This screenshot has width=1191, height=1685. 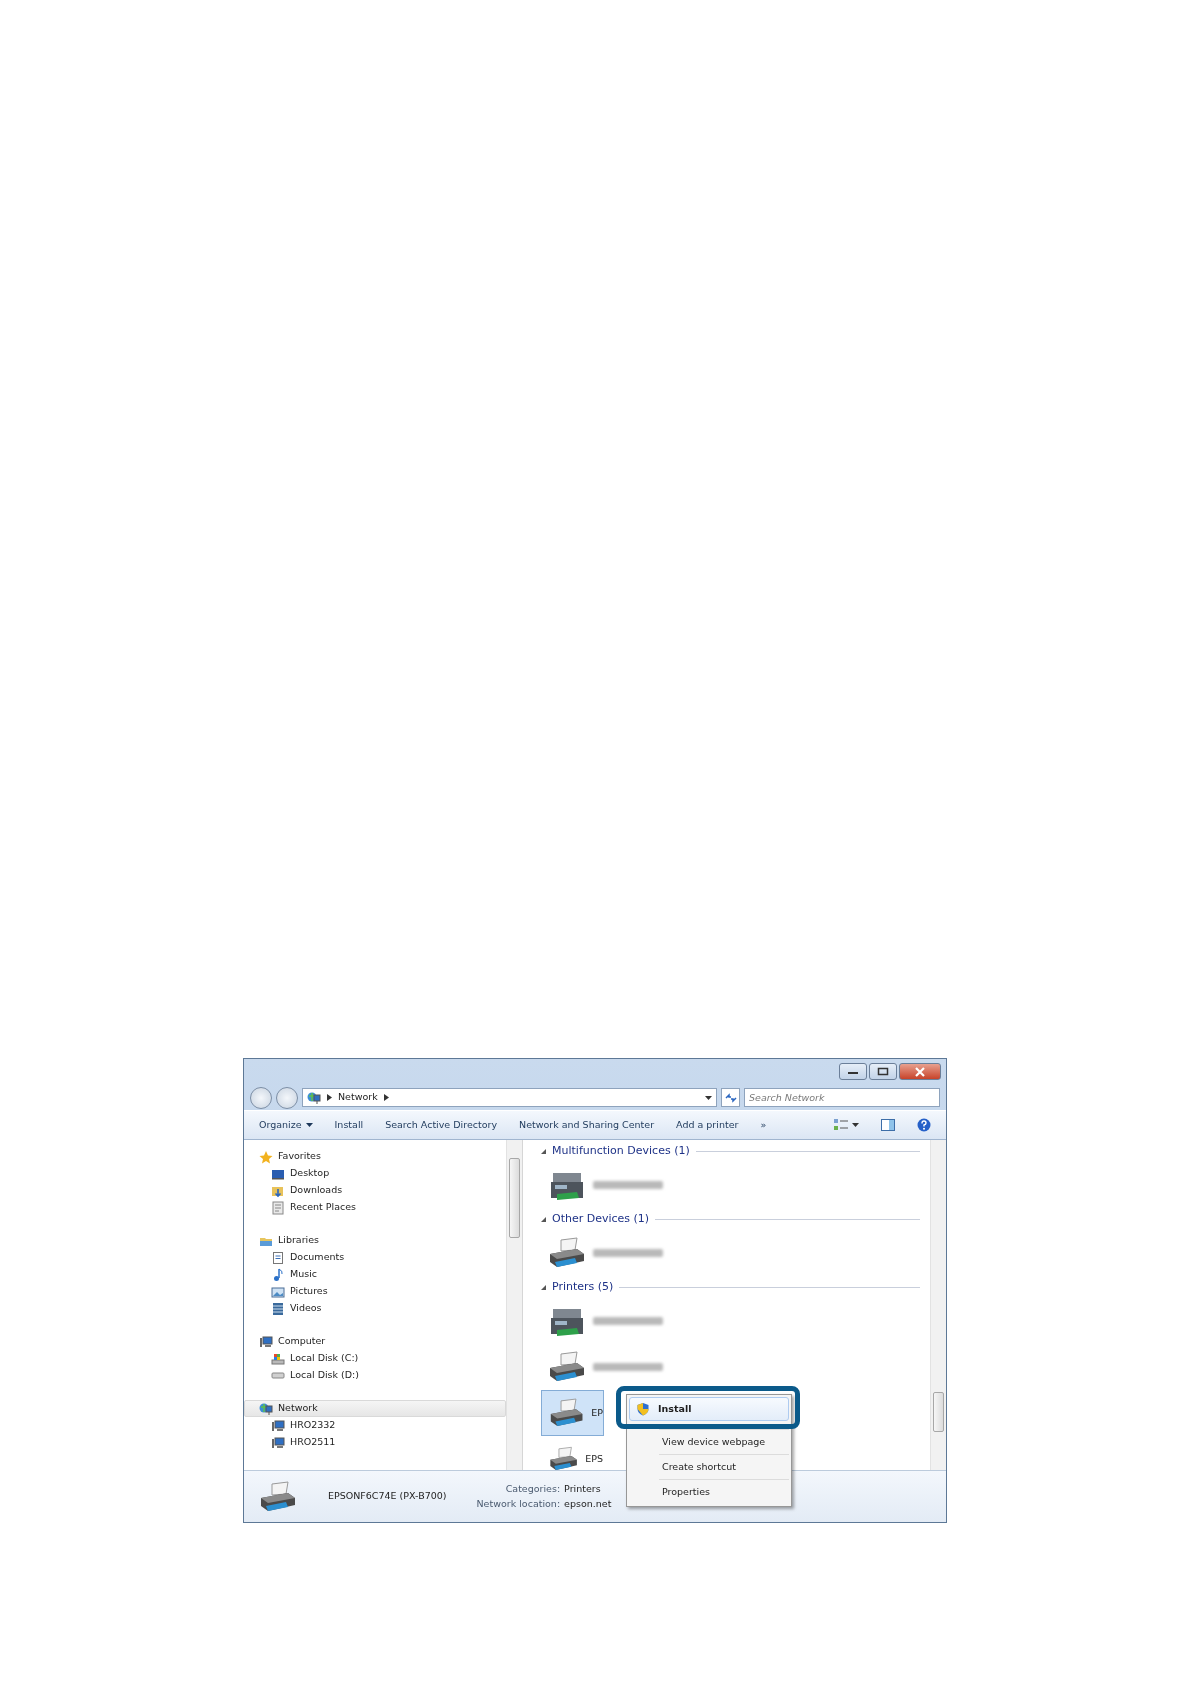 I want to click on nav-item: Network, so click(x=375, y=1408).